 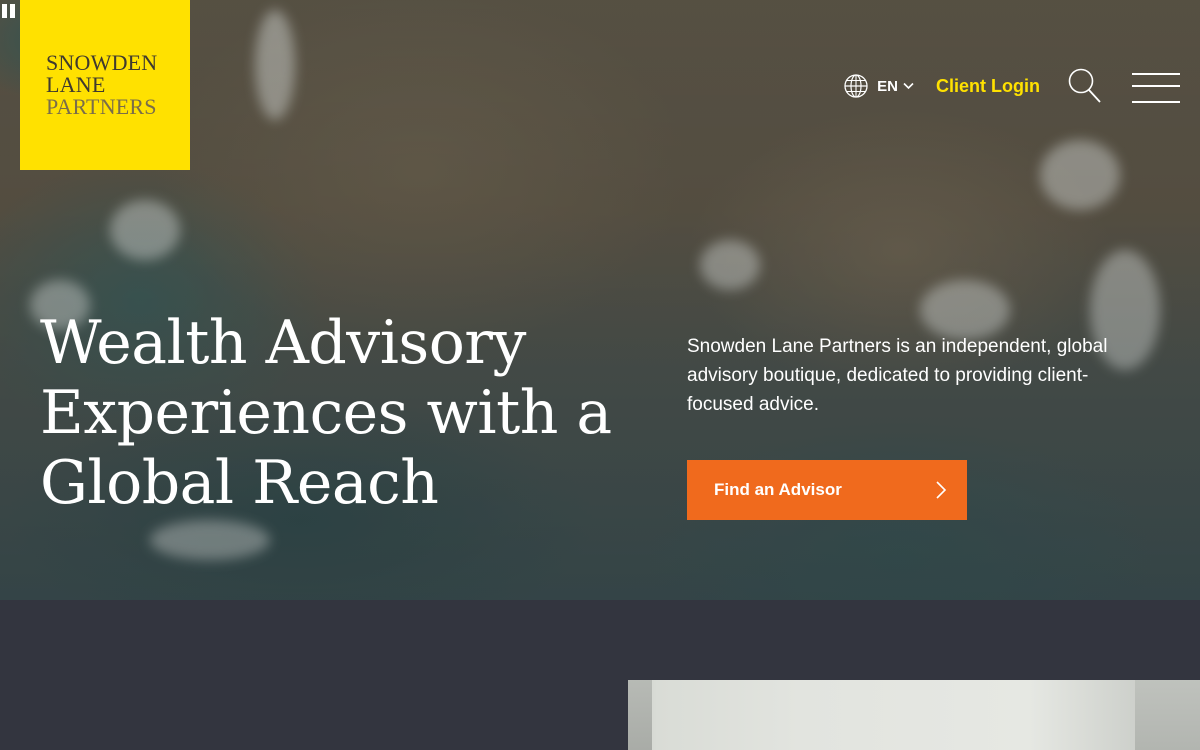 What do you see at coordinates (1156, 86) in the screenshot?
I see `hamburger-menu-icon` at bounding box center [1156, 86].